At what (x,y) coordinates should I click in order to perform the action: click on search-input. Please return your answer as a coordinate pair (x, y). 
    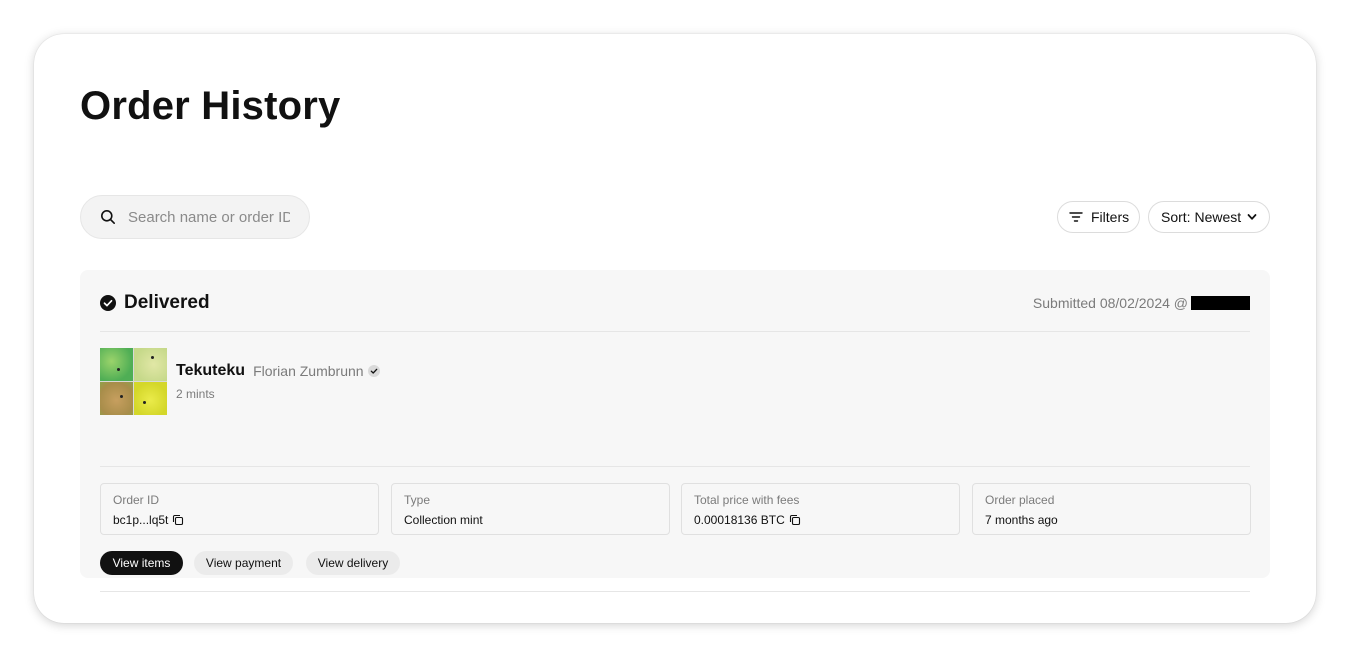
    Looking at the image, I should click on (209, 217).